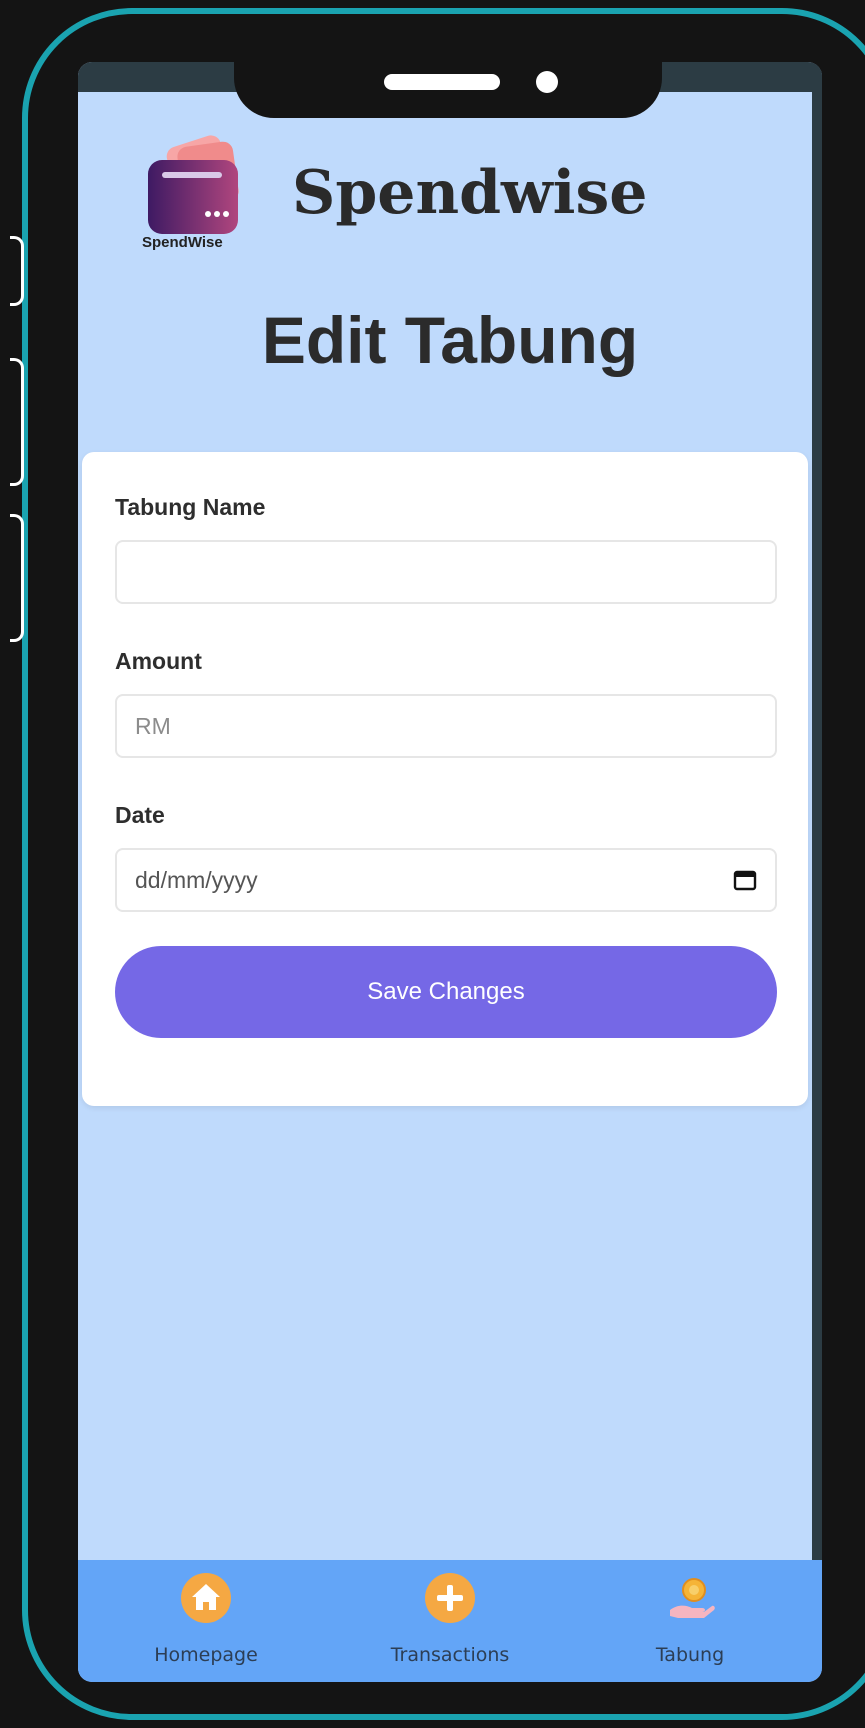  Describe the element at coordinates (158, 661) in the screenshot. I see `amount-label: Amount` at that location.